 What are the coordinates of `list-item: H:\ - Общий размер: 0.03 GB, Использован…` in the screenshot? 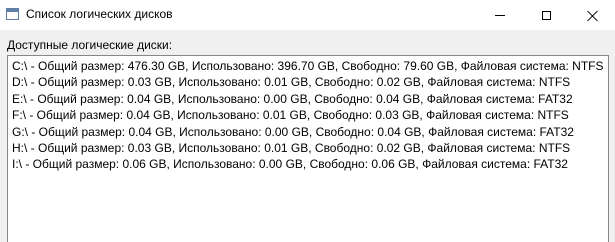 It's located at (310, 148).